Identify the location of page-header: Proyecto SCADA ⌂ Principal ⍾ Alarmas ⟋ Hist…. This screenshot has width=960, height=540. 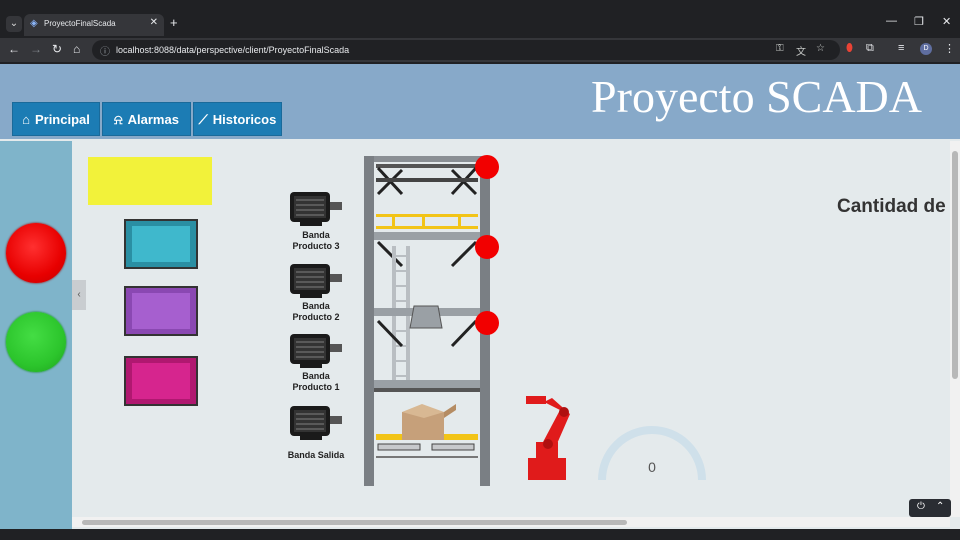
(480, 101).